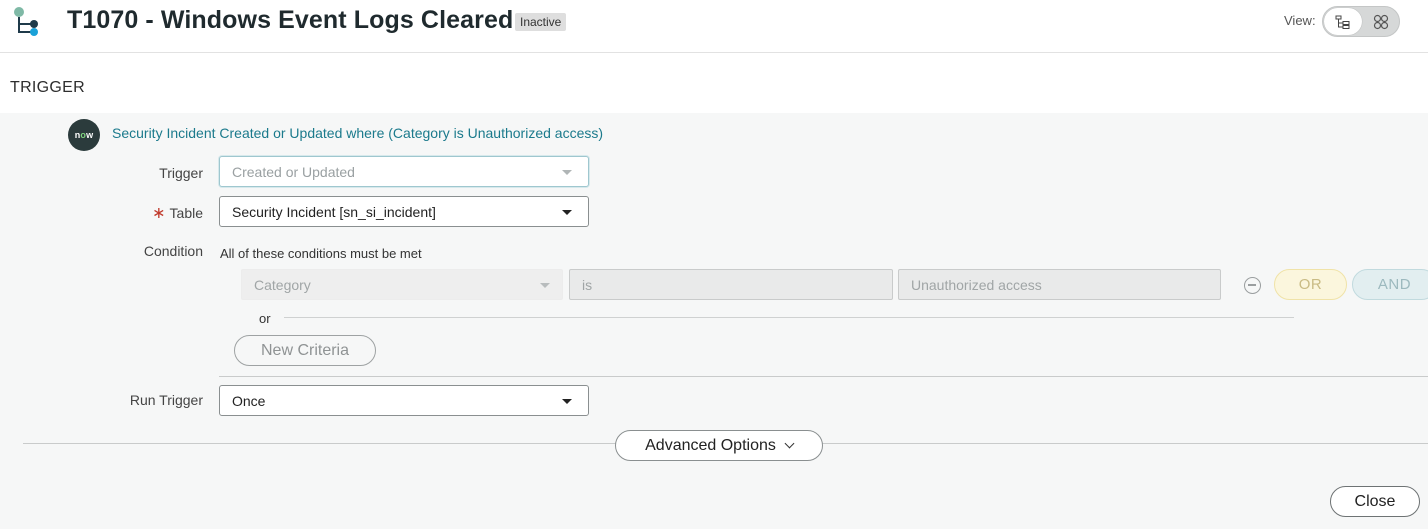  I want to click on run-trigger-select: Once, so click(404, 400).